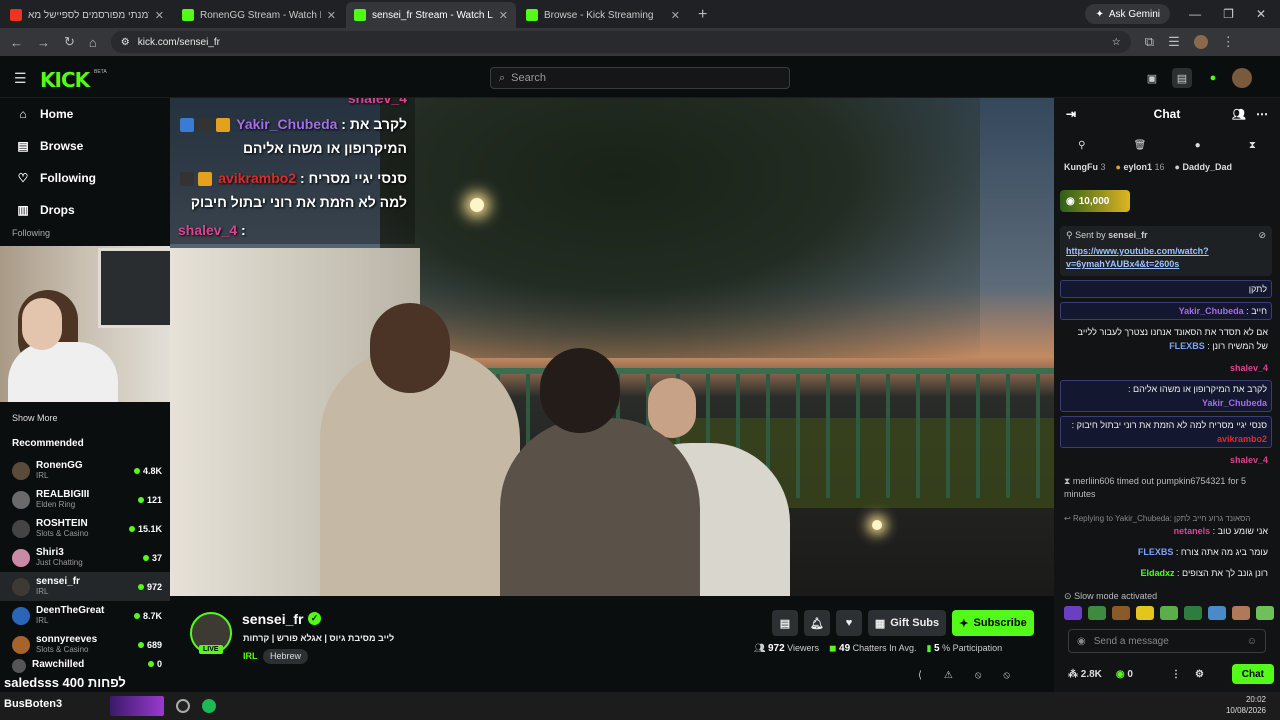  I want to click on taskbar-thumbnail, so click(137, 706).